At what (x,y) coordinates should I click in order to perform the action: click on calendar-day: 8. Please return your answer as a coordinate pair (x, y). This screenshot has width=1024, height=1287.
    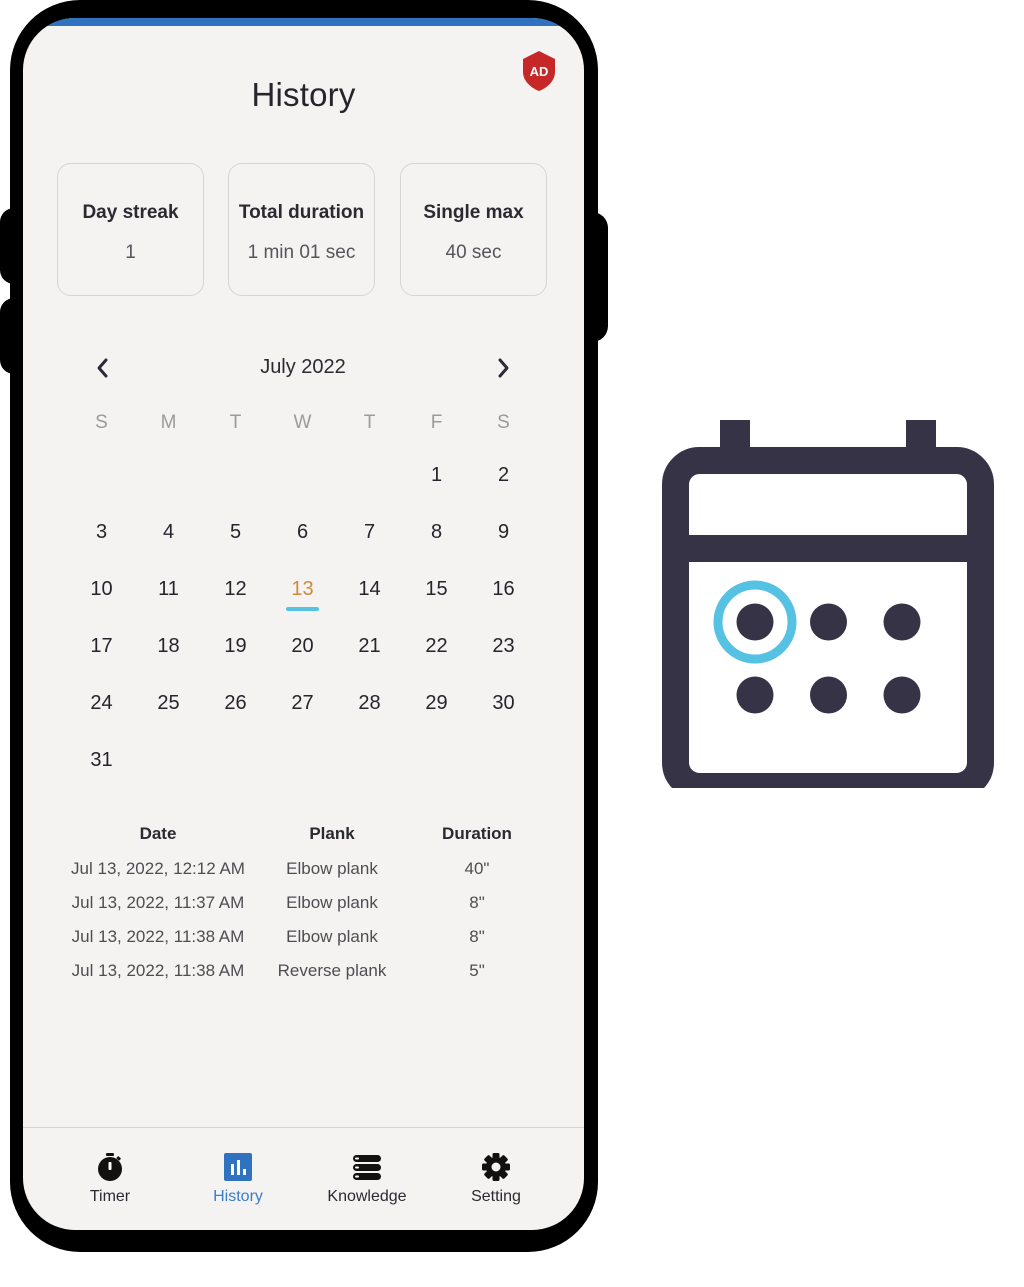
    Looking at the image, I should click on (436, 532).